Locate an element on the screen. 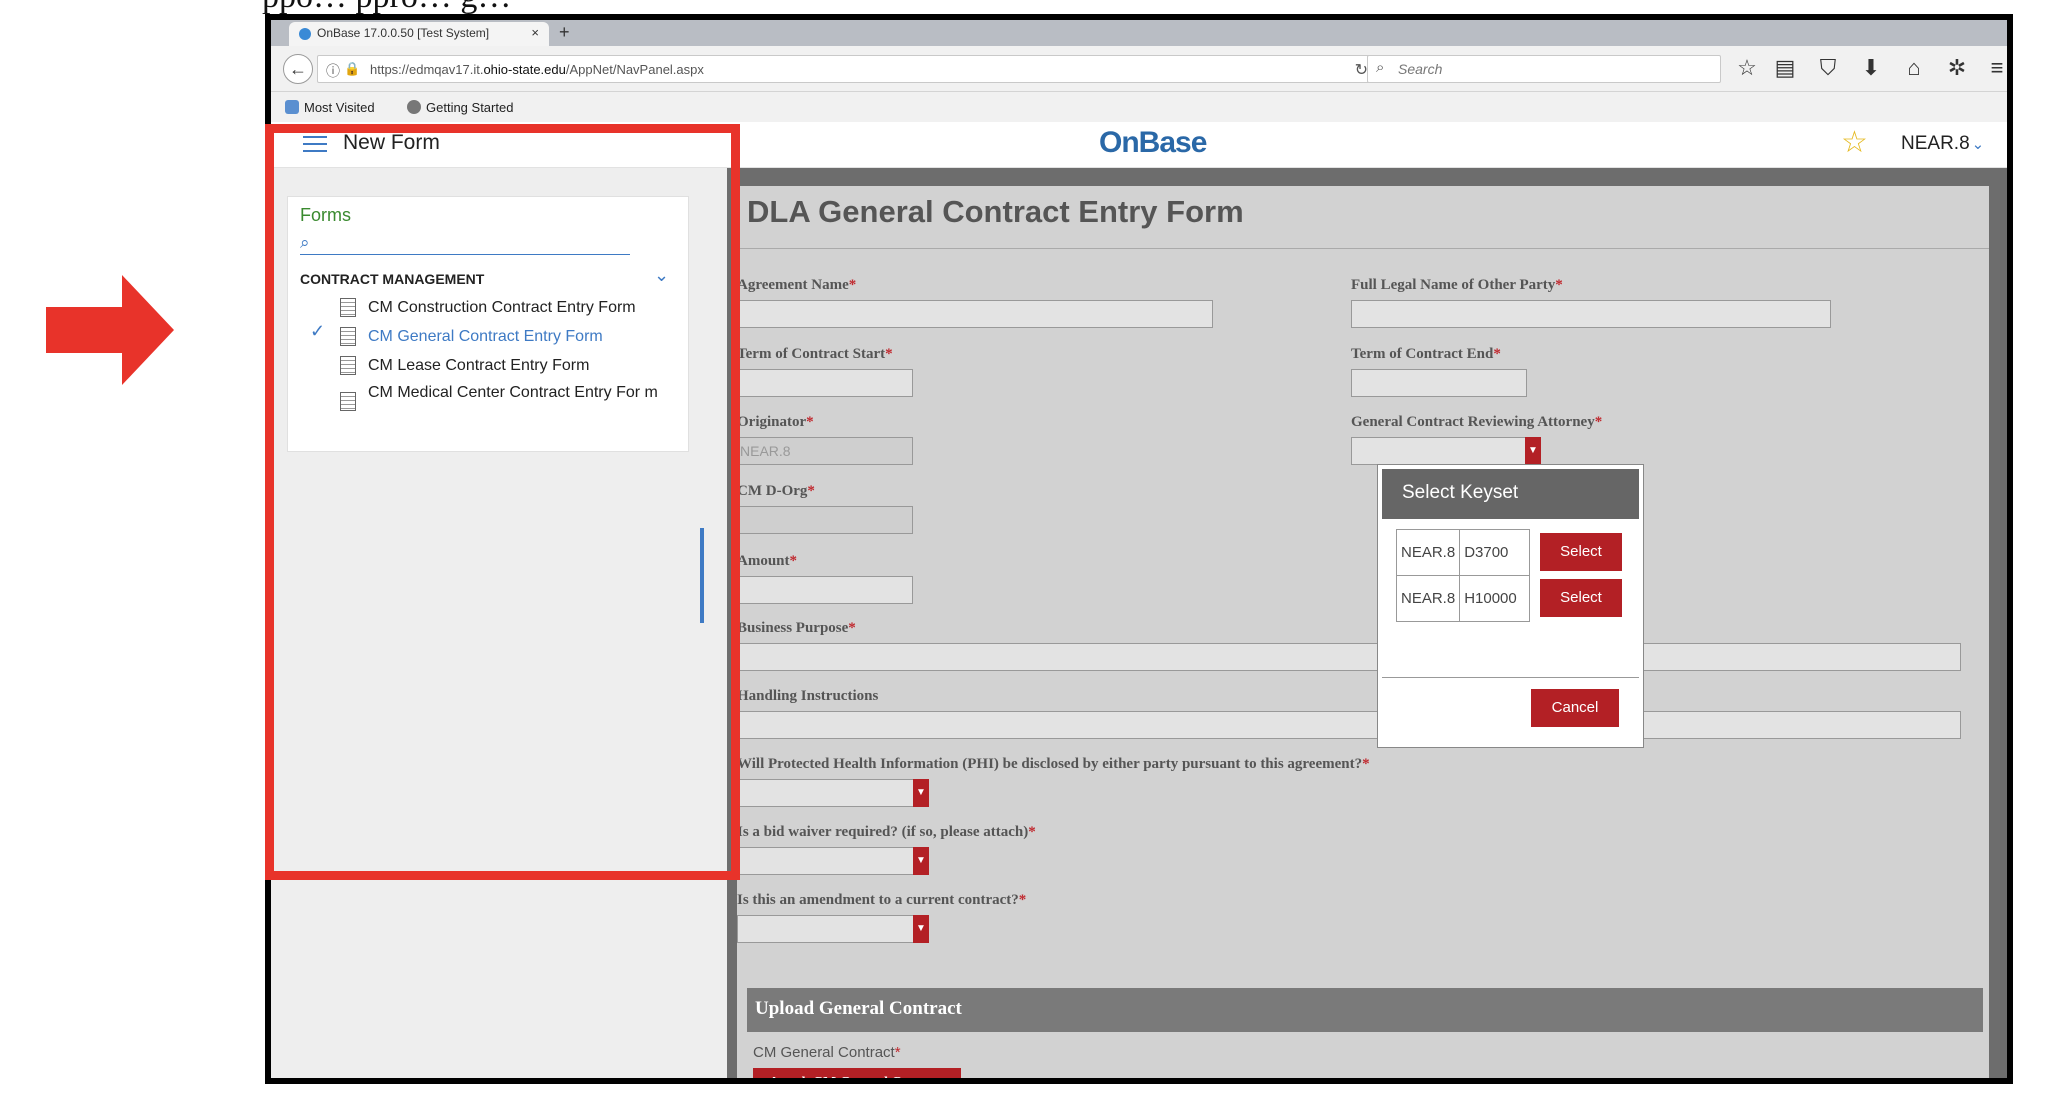  full-legal-name-label: Full Legal Name of Other Party* is located at coordinates (1457, 285).